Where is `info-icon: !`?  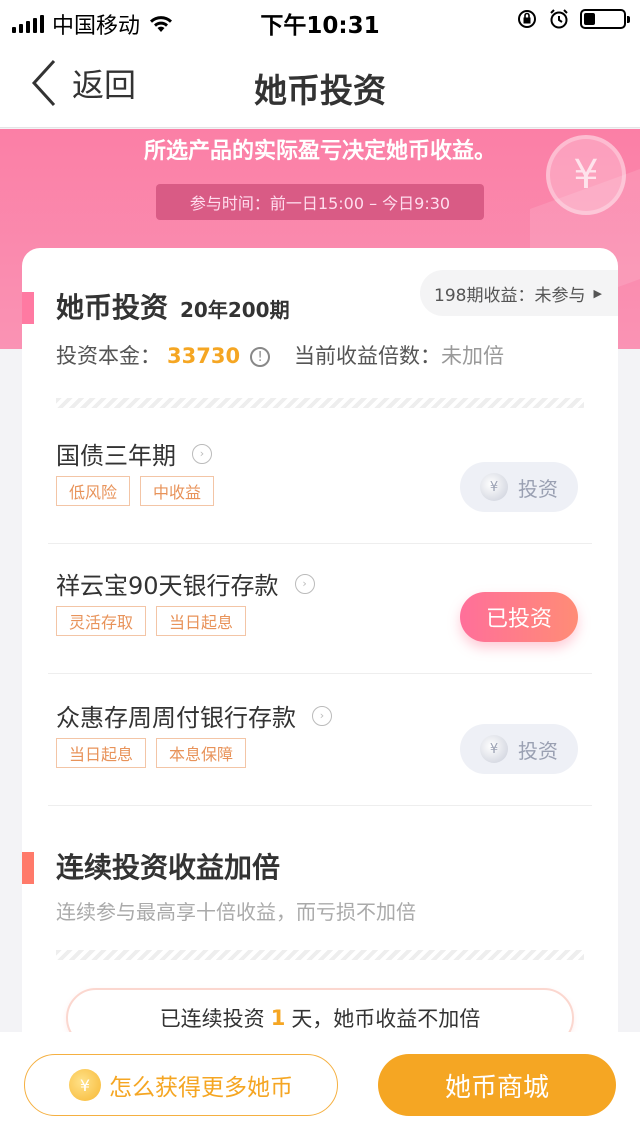
info-icon: ! is located at coordinates (260, 357).